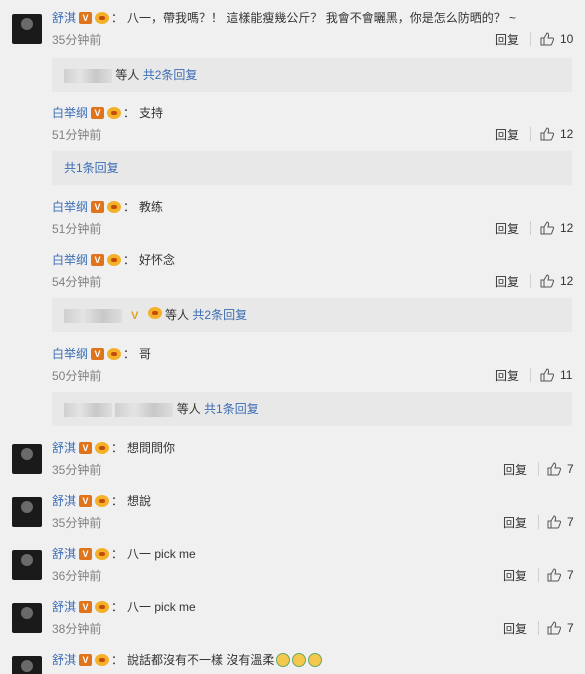 Image resolution: width=585 pixels, height=674 pixels. Describe the element at coordinates (201, 660) in the screenshot. I see `comment-text: 說話都沒有不一樣 沒有溫柔` at that location.